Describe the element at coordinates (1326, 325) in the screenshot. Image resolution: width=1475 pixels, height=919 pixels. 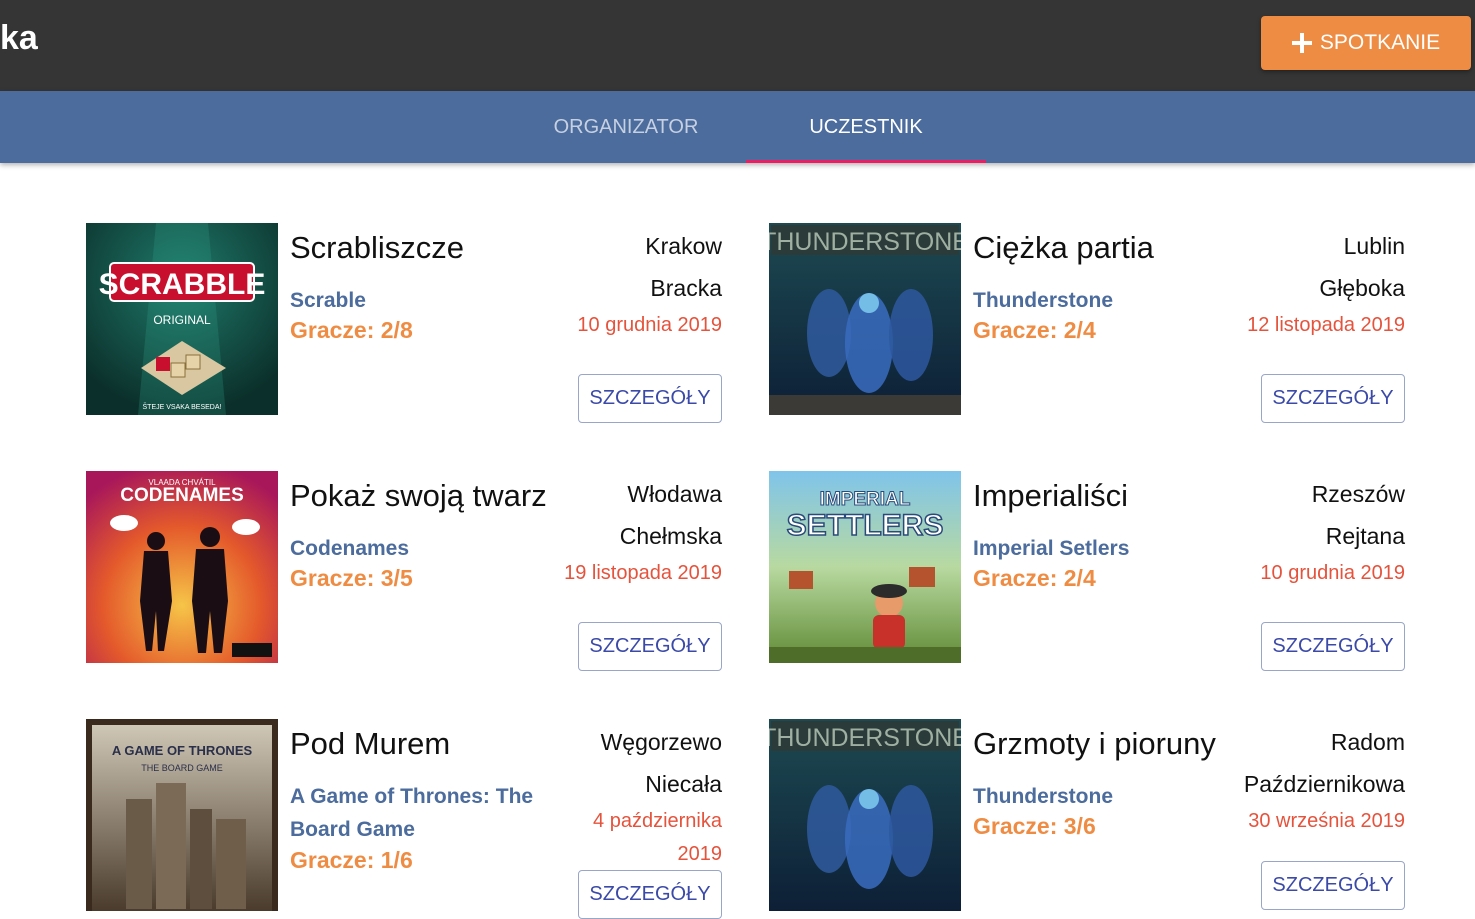
I see `meeting-date: 12 listopada 2019` at that location.